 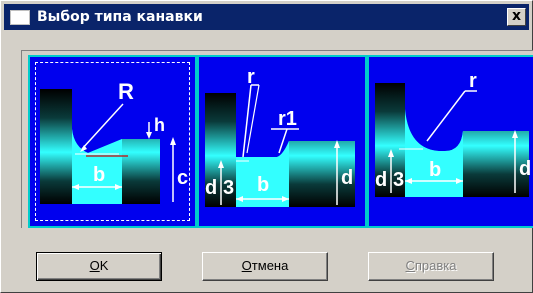 What do you see at coordinates (280, 136) in the screenshot?
I see `groove-diagram-2: r r1 b d 3 d` at bounding box center [280, 136].